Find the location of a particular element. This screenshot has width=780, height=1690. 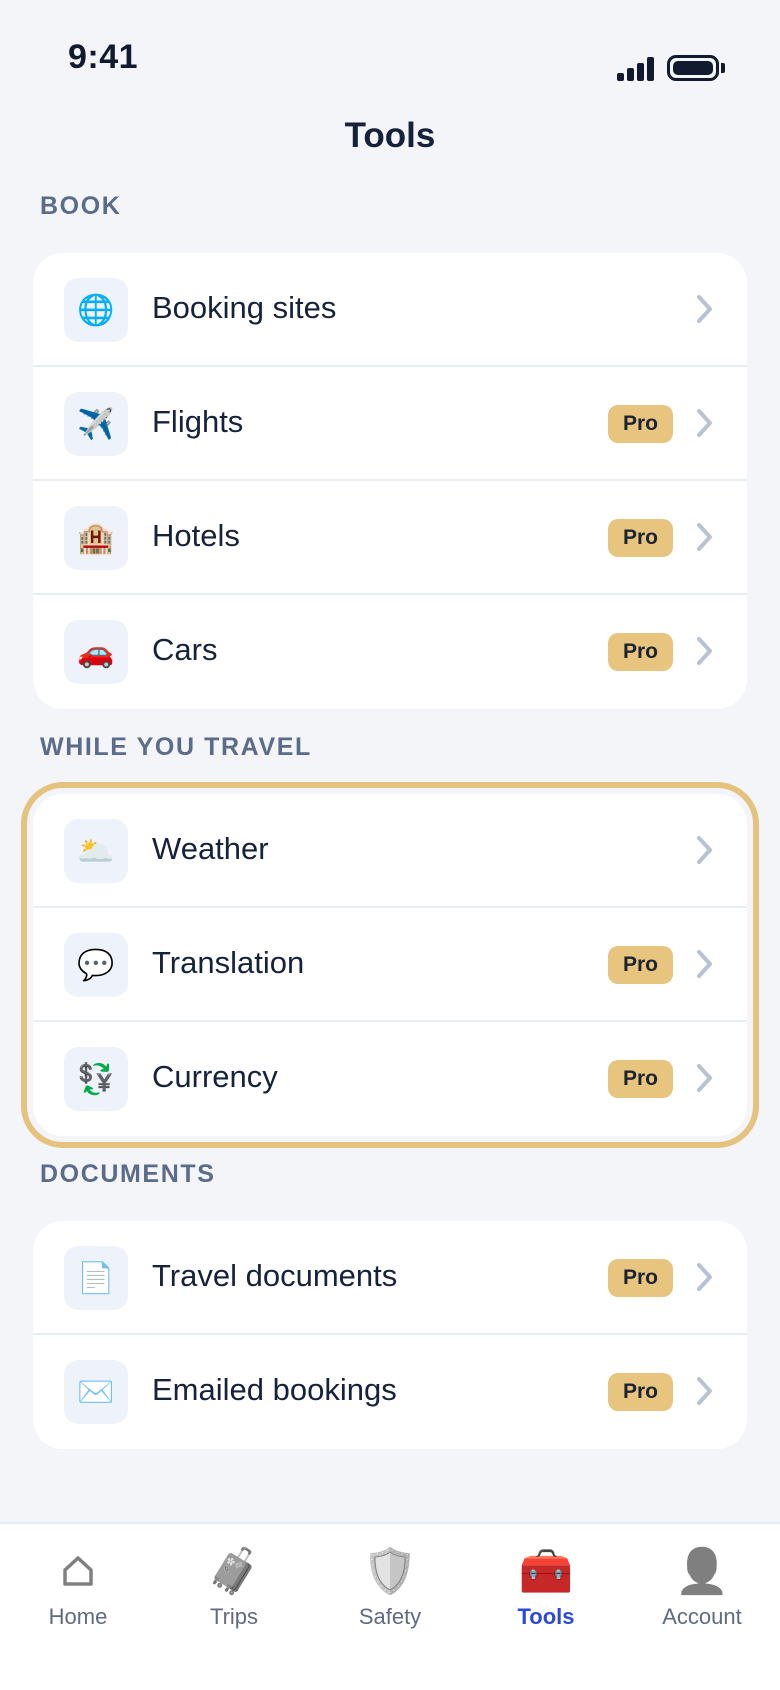

car-icon: 🚗 is located at coordinates (96, 652).